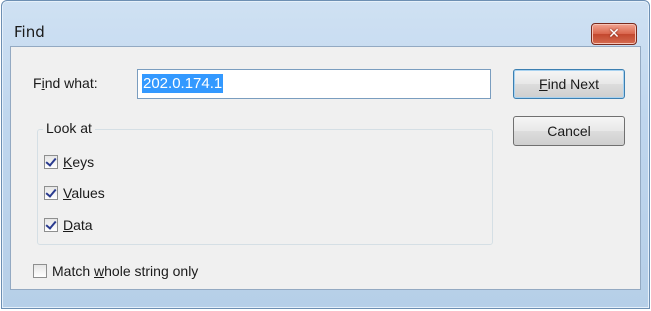 The width and height of the screenshot is (651, 311). Describe the element at coordinates (78, 225) in the screenshot. I see `data-label: Data` at that location.